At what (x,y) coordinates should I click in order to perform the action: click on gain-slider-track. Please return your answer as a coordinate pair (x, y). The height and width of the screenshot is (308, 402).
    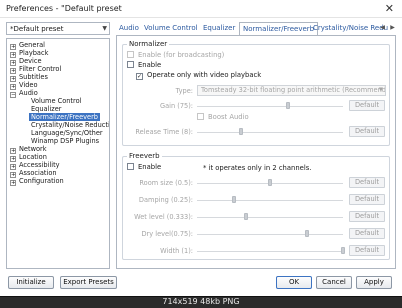
    Looking at the image, I should click on (270, 106).